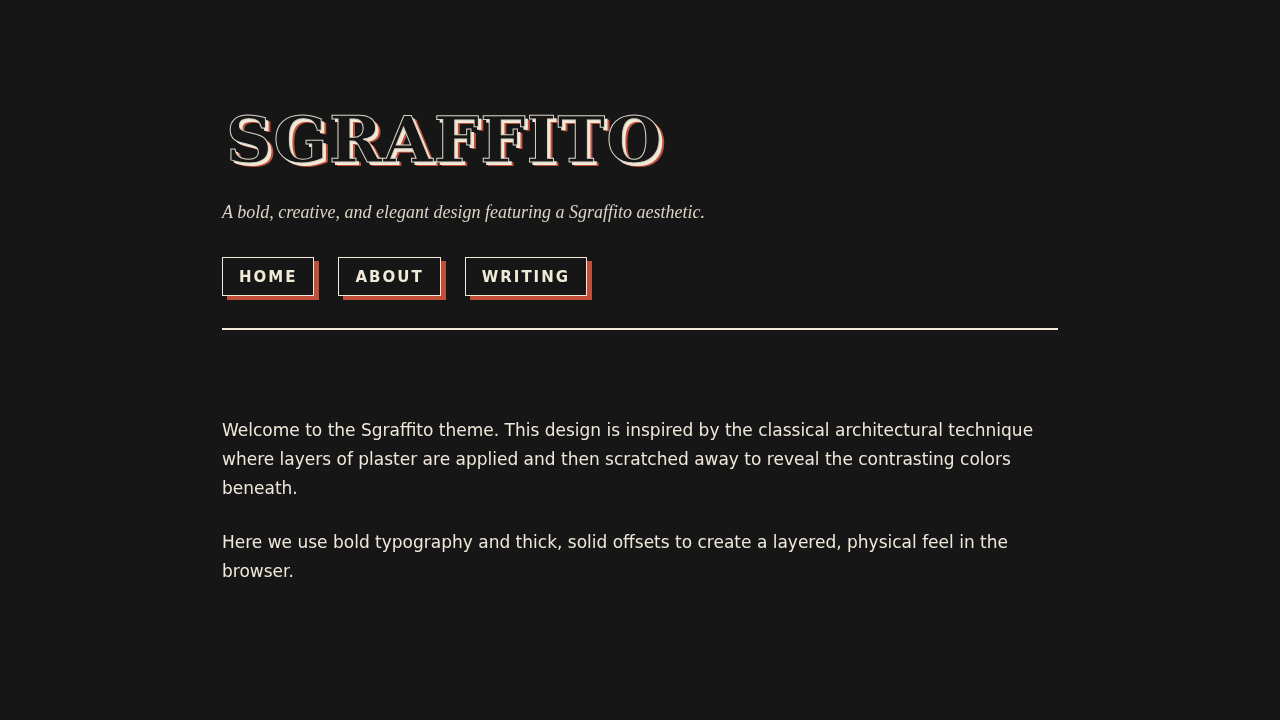 The height and width of the screenshot is (720, 1280). Describe the element at coordinates (464, 212) in the screenshot. I see `tagline: A bold, creative, and elegant design featuring a Sgraffito aesthetic.` at that location.